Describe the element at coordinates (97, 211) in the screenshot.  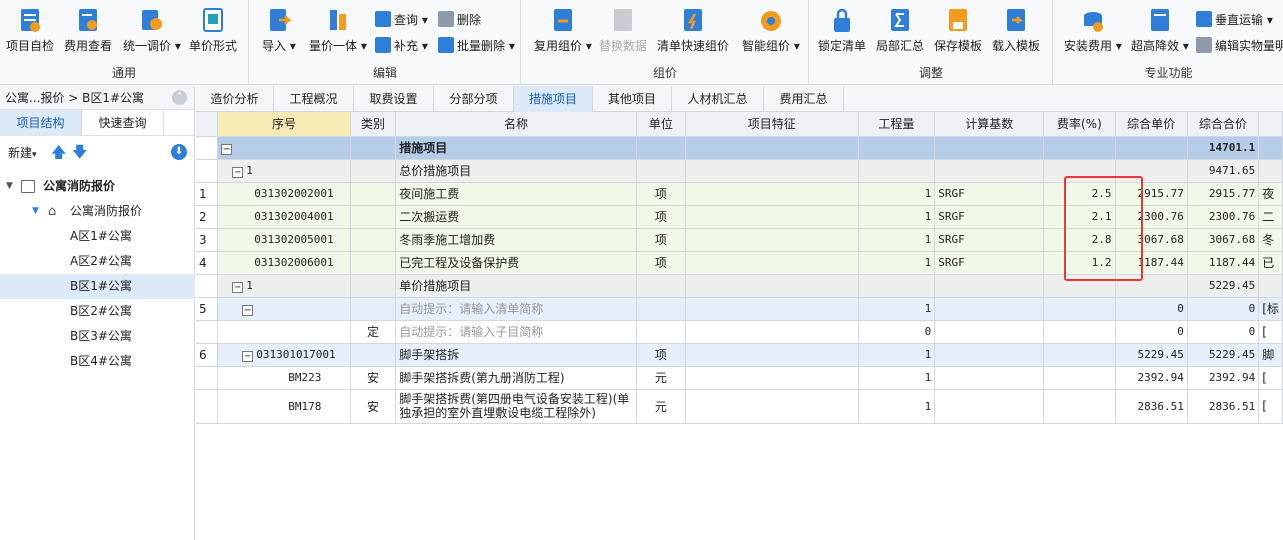
I see `tree-item-project: ▼ ⌂ 公寓消防报价` at that location.